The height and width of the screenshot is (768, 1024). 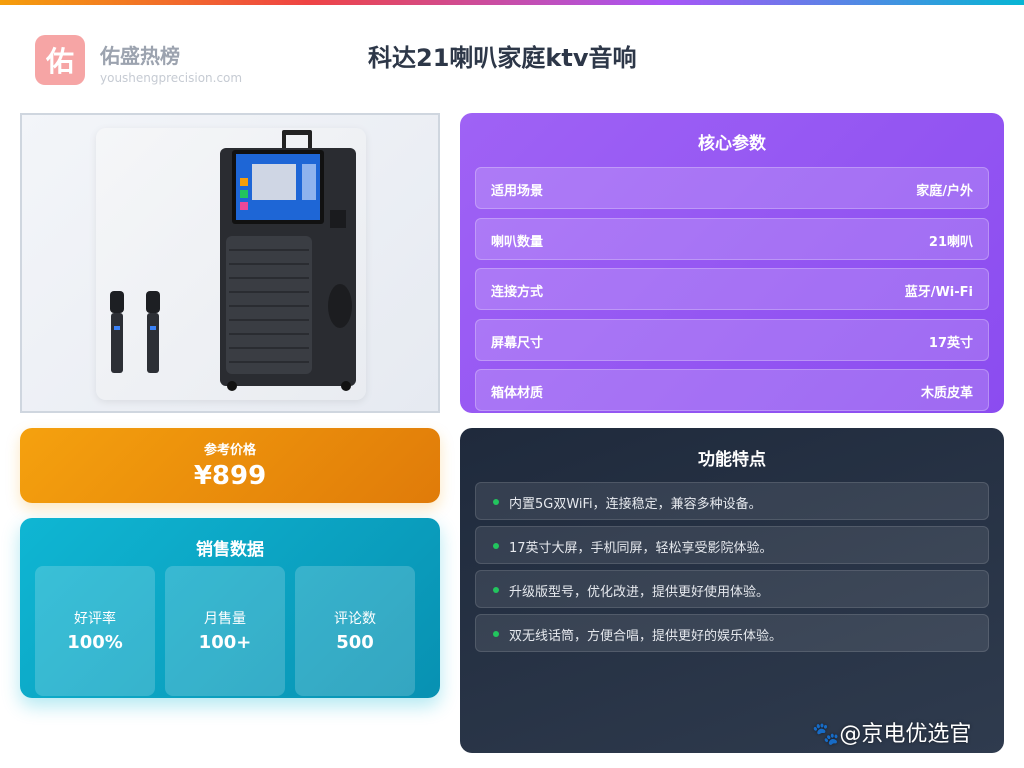 I want to click on ktv-speaker-illustration, so click(x=233, y=260).